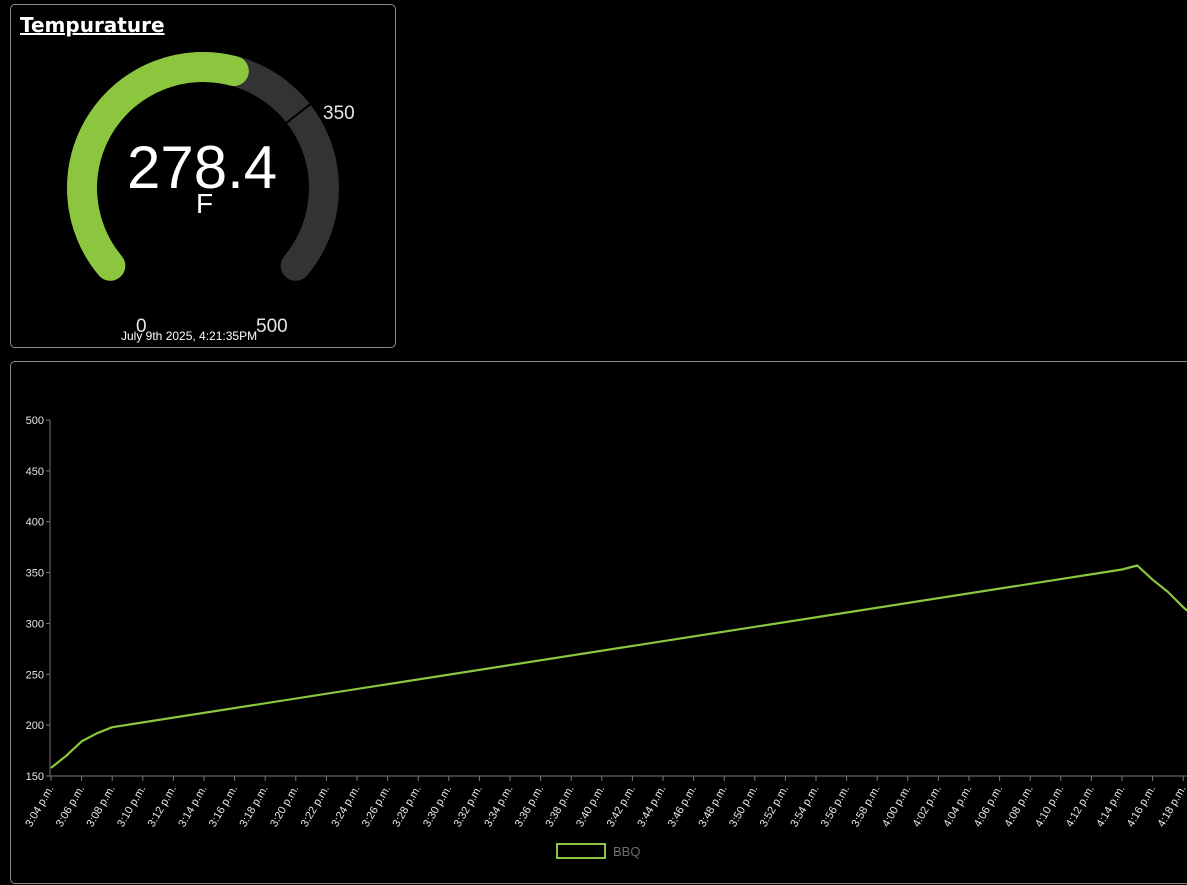 This screenshot has height=885, width=1187. What do you see at coordinates (35, 624) in the screenshot?
I see `y-tick-label: 300` at bounding box center [35, 624].